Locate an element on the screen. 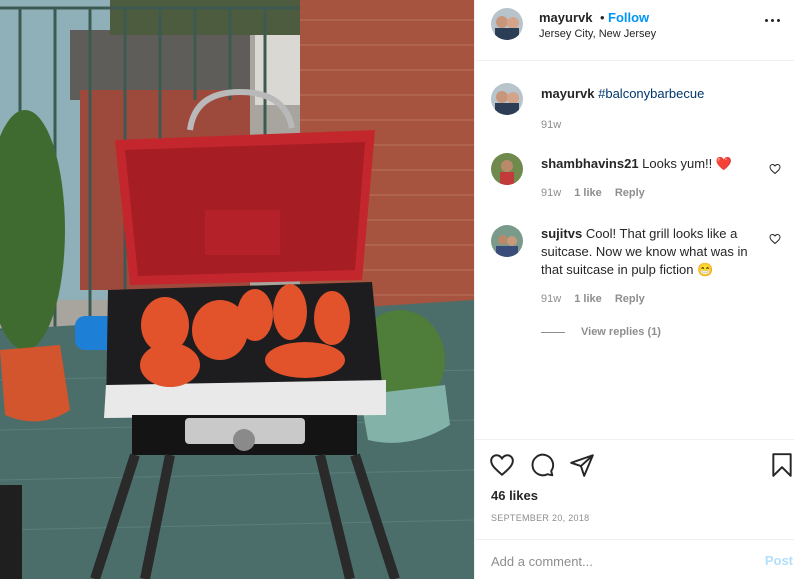 The image size is (794, 579). caption-meta: 91w is located at coordinates (556, 125).